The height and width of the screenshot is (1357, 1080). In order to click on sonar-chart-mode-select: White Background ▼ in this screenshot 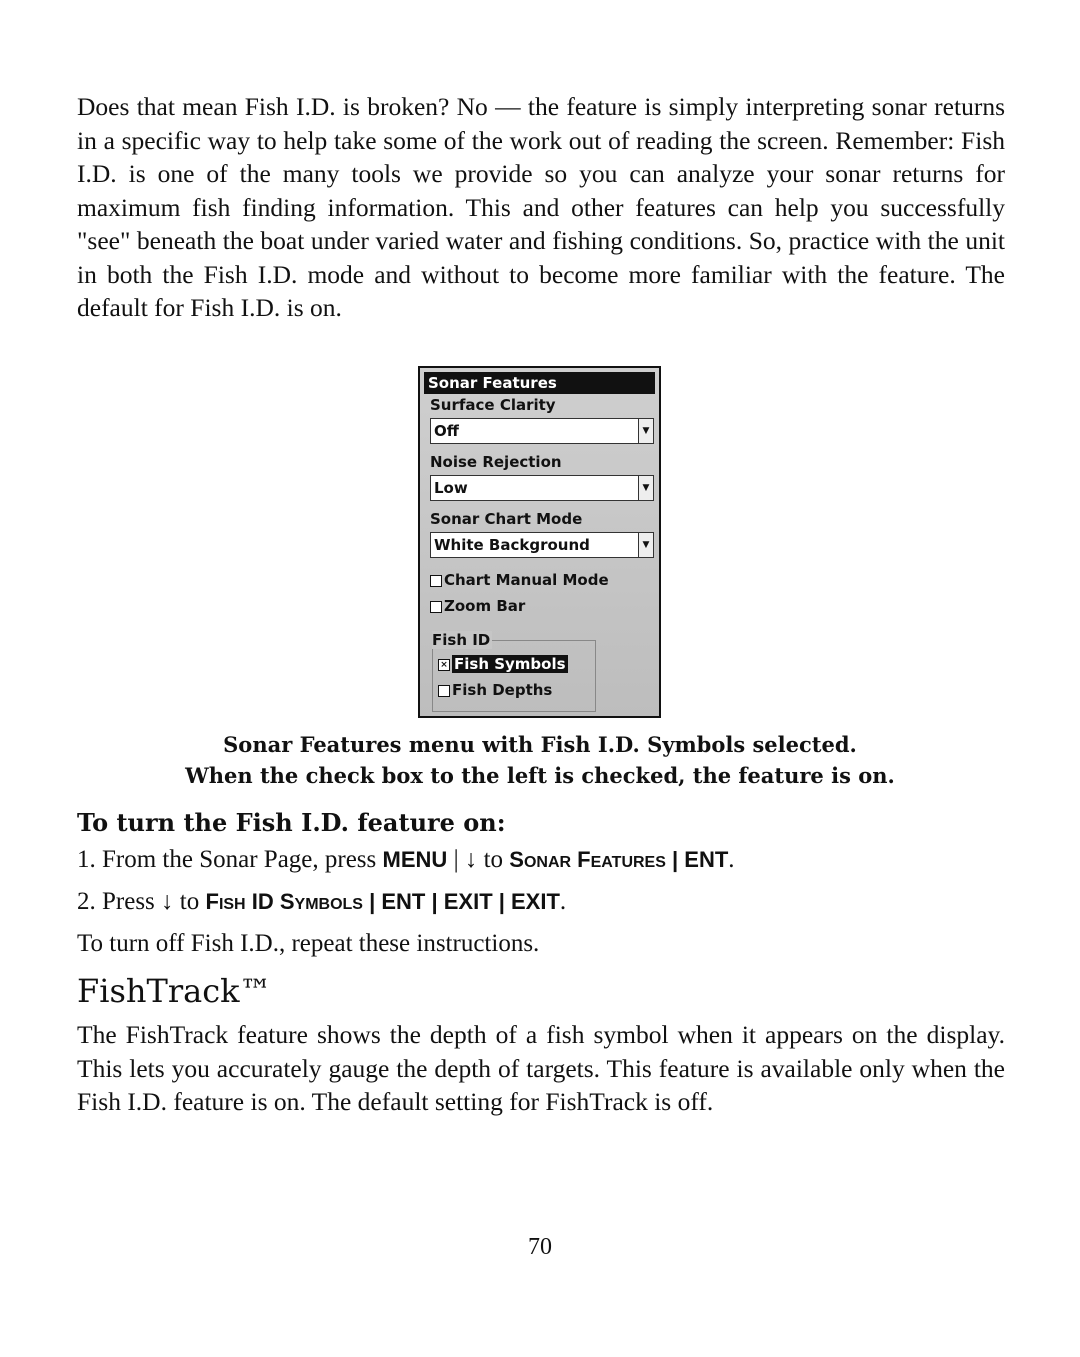, I will do `click(542, 545)`.